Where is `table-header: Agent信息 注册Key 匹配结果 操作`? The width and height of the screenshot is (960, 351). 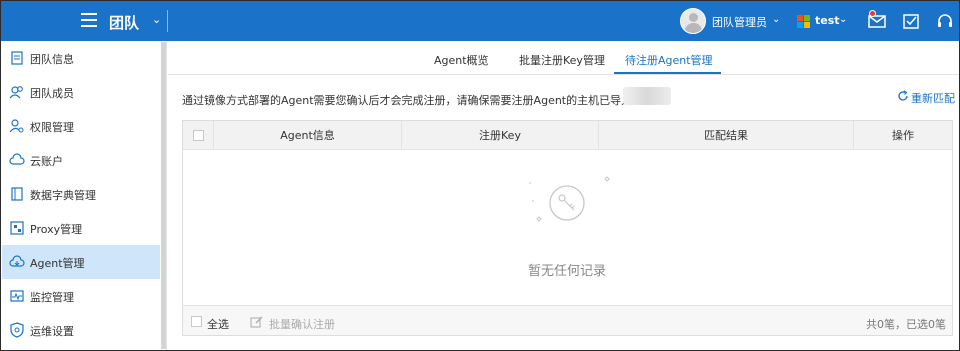 table-header: Agent信息 注册Key 匹配结果 操作 is located at coordinates (567, 135).